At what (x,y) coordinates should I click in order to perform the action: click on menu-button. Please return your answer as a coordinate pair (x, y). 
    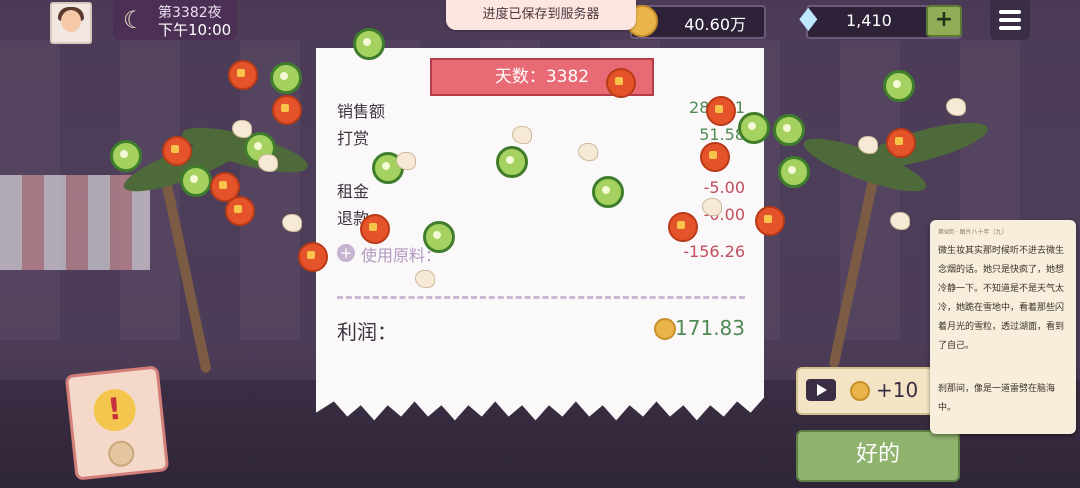
    Looking at the image, I should click on (1010, 20).